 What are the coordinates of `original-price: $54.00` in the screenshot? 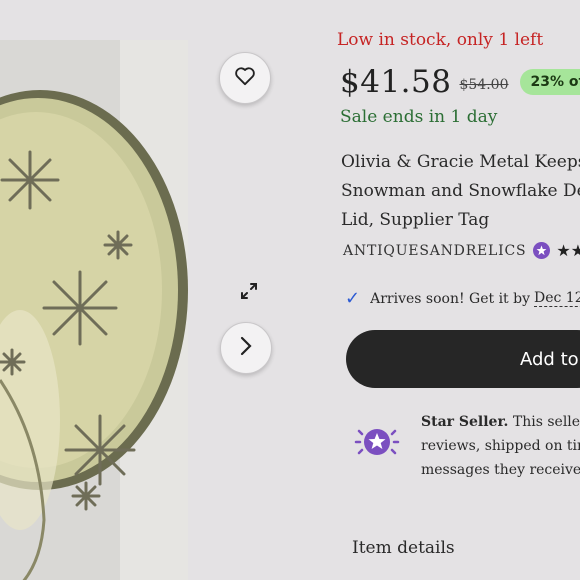 It's located at (484, 85).